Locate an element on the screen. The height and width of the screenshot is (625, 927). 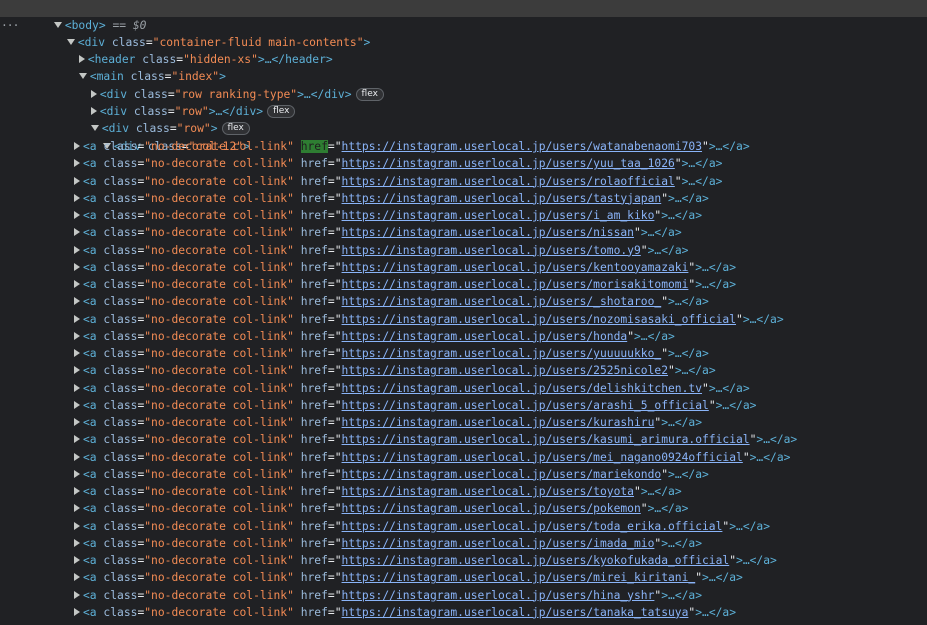
dom-node-row: <div class="row">…</div> flex is located at coordinates (463, 102).